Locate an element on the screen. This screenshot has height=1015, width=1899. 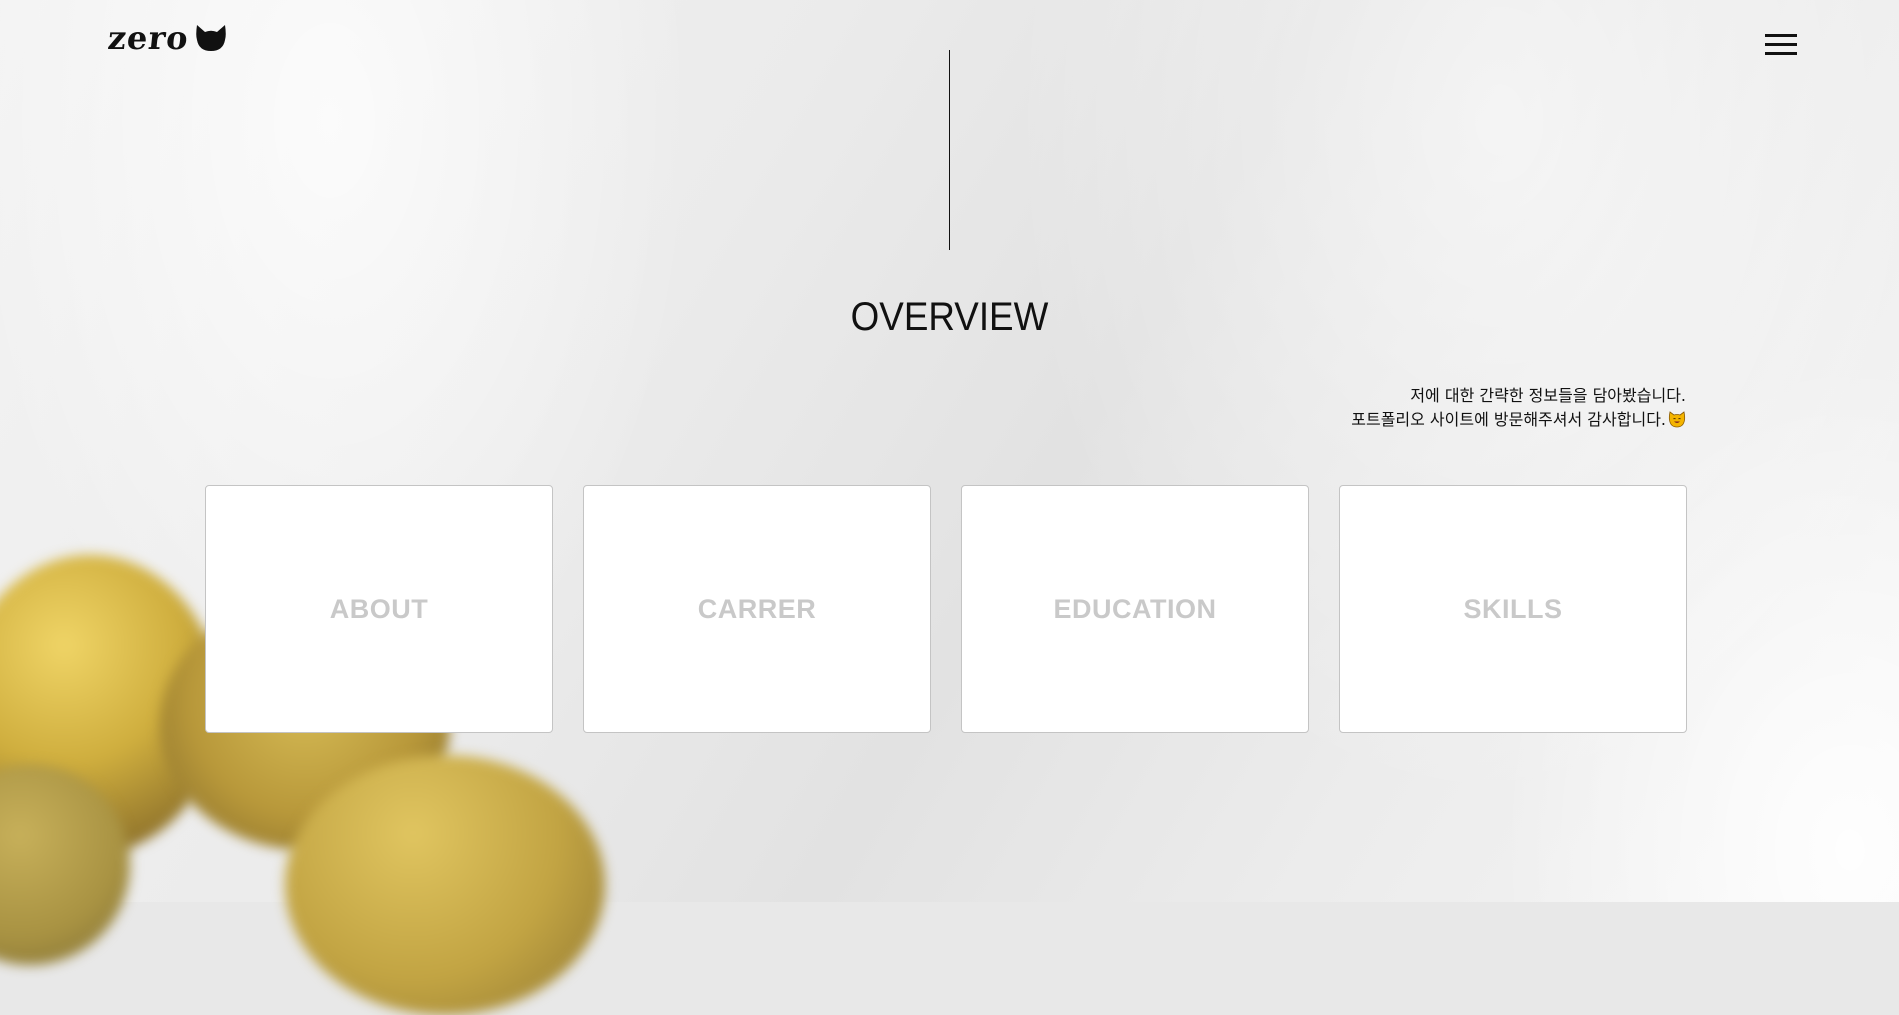
section-title: OVERVIEW is located at coordinates (949, 317).